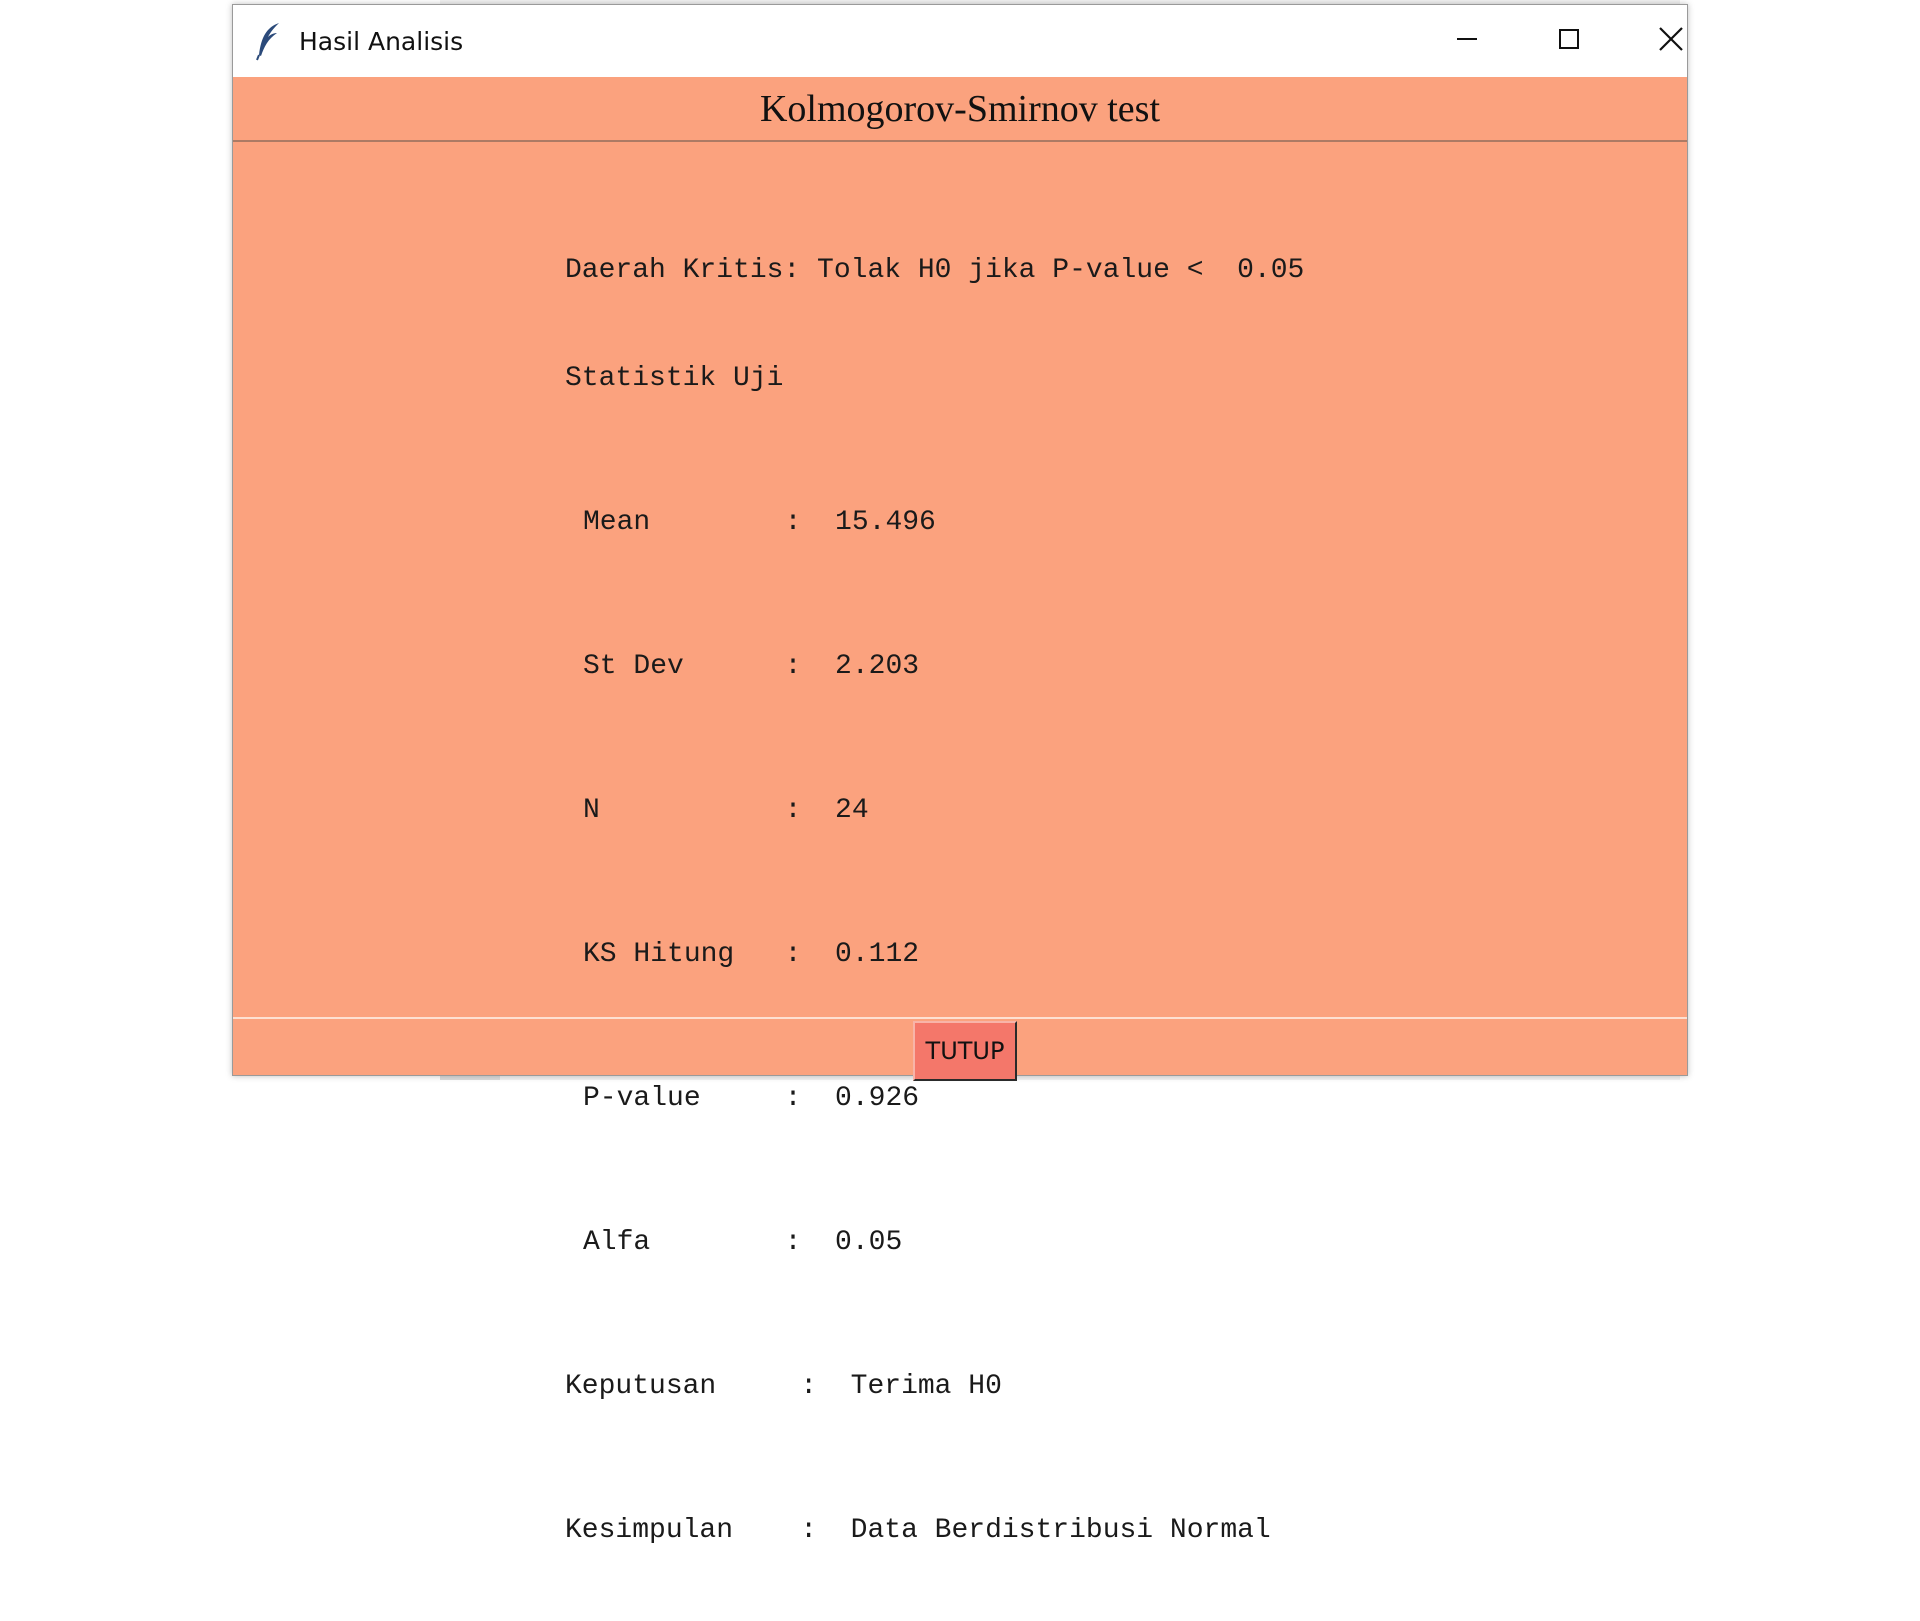 This screenshot has height=1621, width=1920. What do you see at coordinates (666, 1386) in the screenshot?
I see `decision-label: Keputusan` at bounding box center [666, 1386].